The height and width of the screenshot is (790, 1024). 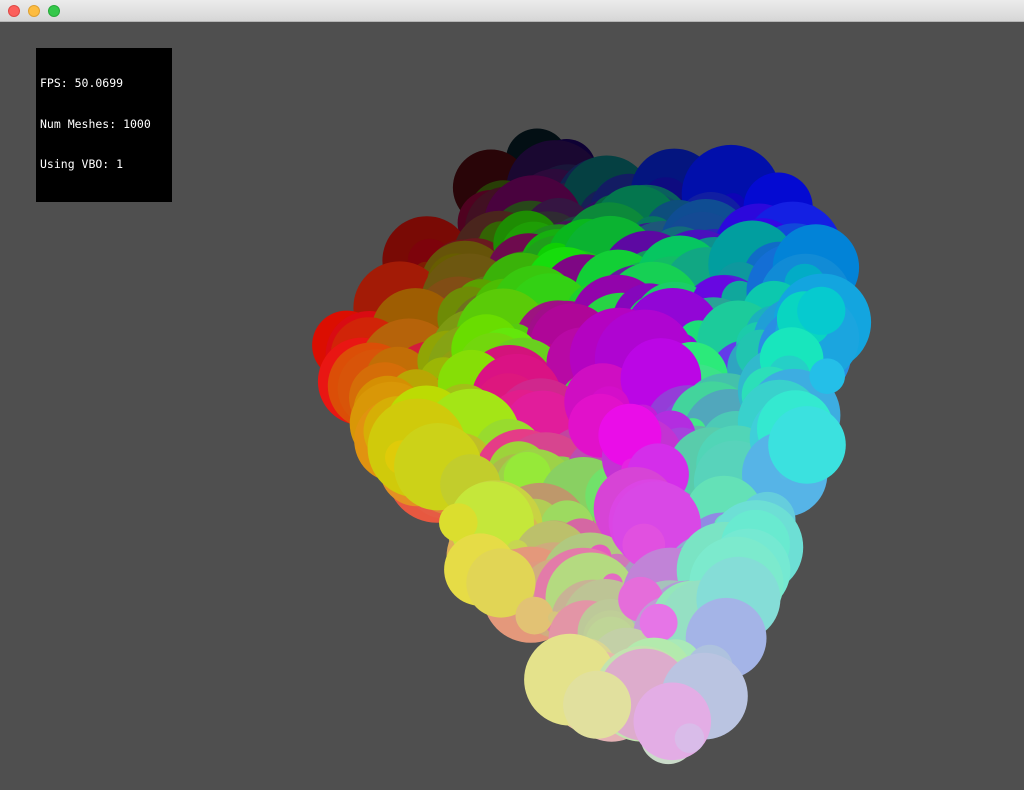 I want to click on minimize-button, so click(x=34, y=11).